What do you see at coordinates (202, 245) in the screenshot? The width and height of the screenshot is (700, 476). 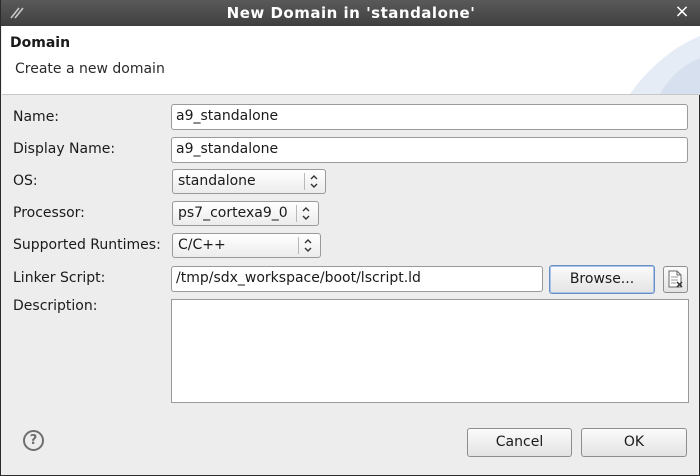 I see `runtimes-select-value: C/C++` at bounding box center [202, 245].